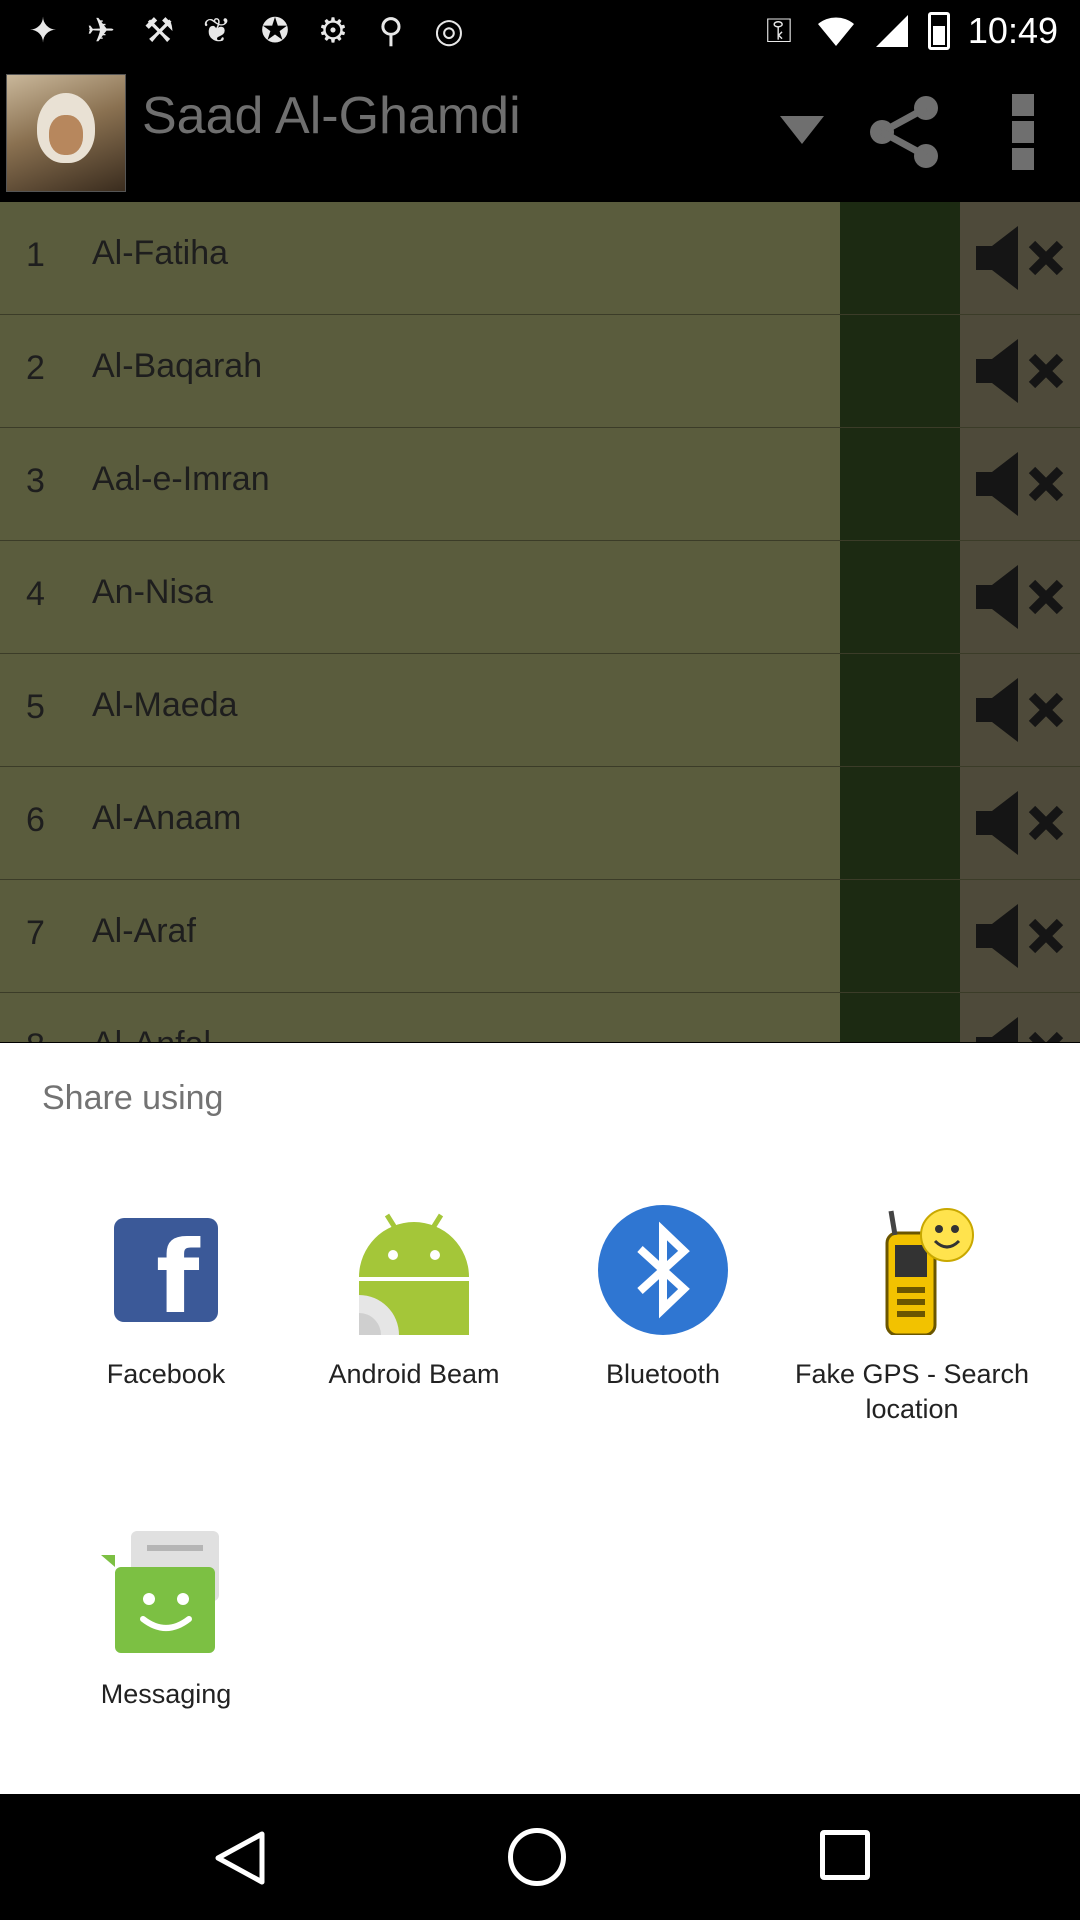  What do you see at coordinates (449, 31) in the screenshot?
I see `fake-gps-icon: ◎` at bounding box center [449, 31].